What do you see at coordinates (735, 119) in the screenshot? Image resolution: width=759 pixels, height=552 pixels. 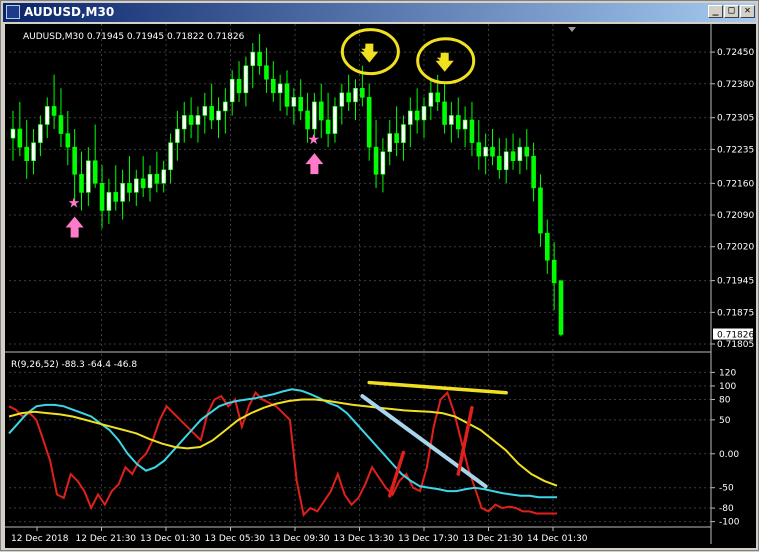 I see `price-tick-label: 0.72305` at bounding box center [735, 119].